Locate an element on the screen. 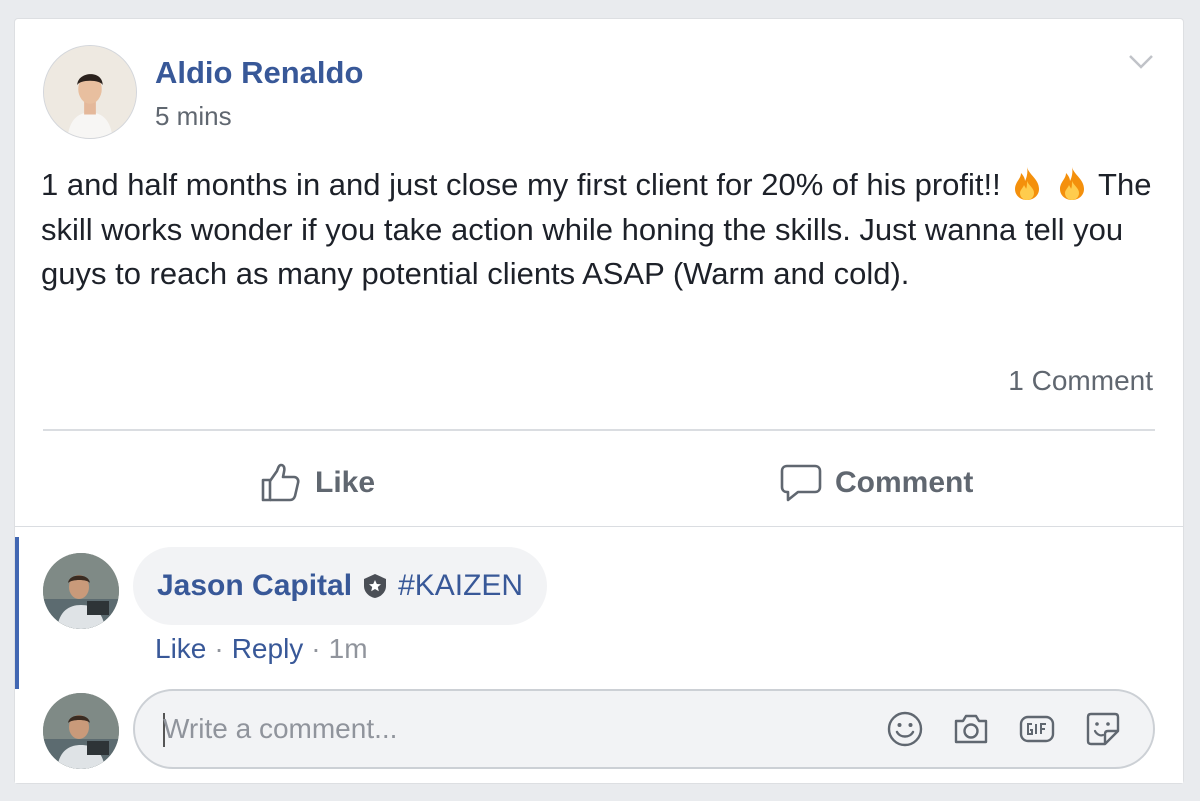 The width and height of the screenshot is (1200, 801). comment-actions: Like · Reply · 1m is located at coordinates (261, 649).